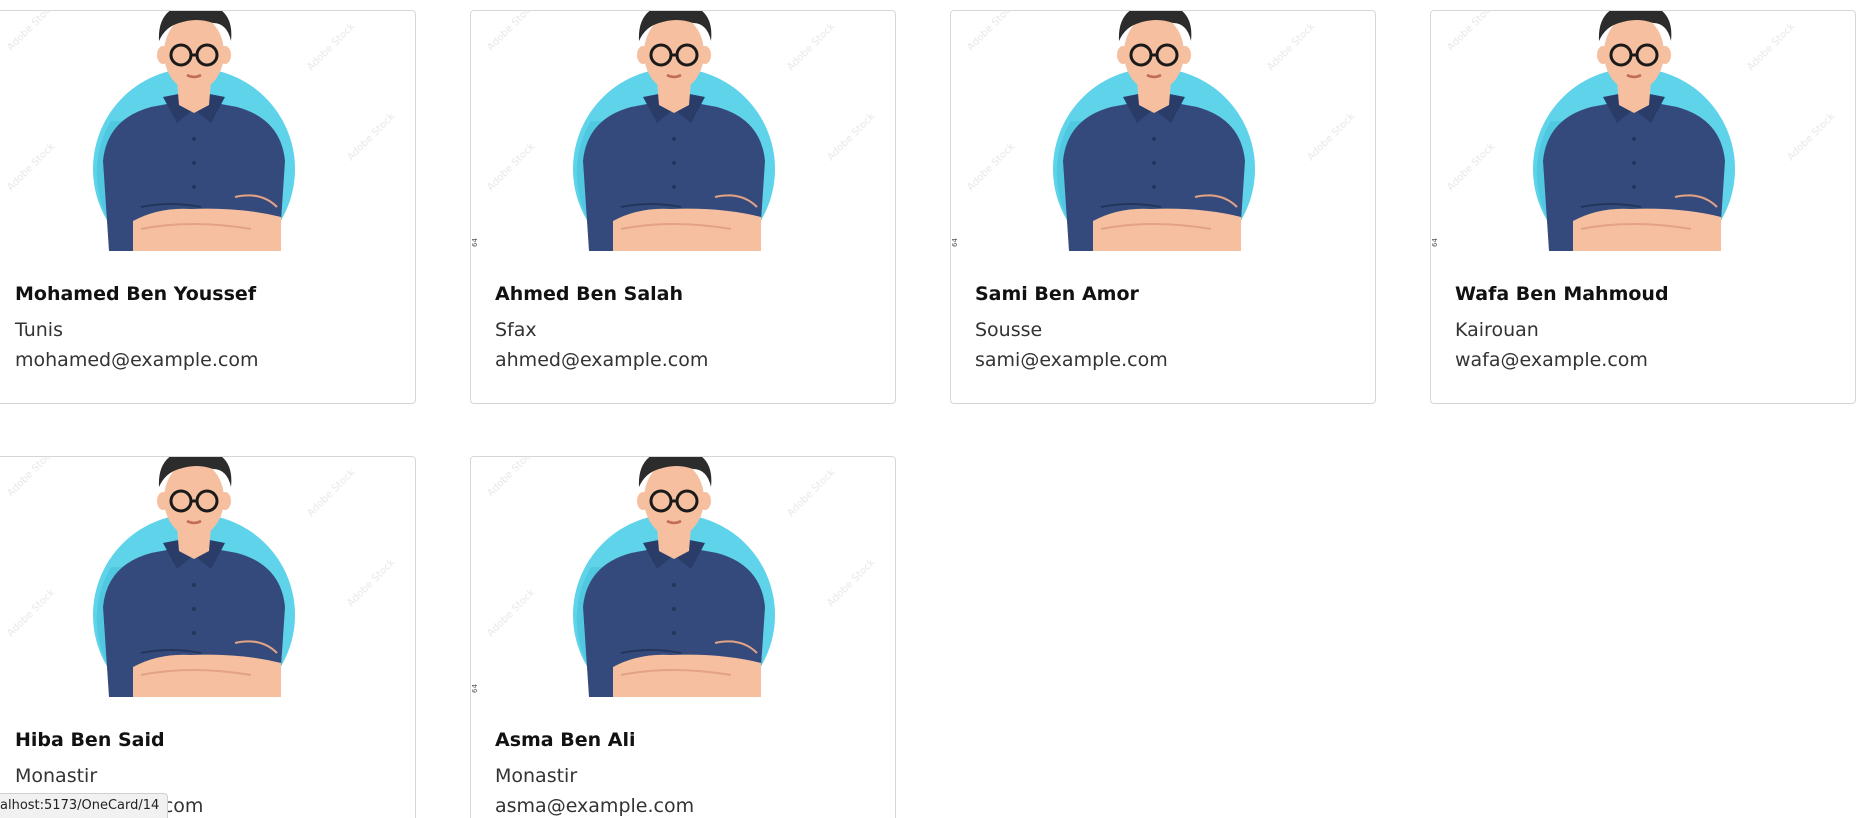  I want to click on user-card: Sami Ben Amor Sousse sami@example.com, so click(1163, 207).